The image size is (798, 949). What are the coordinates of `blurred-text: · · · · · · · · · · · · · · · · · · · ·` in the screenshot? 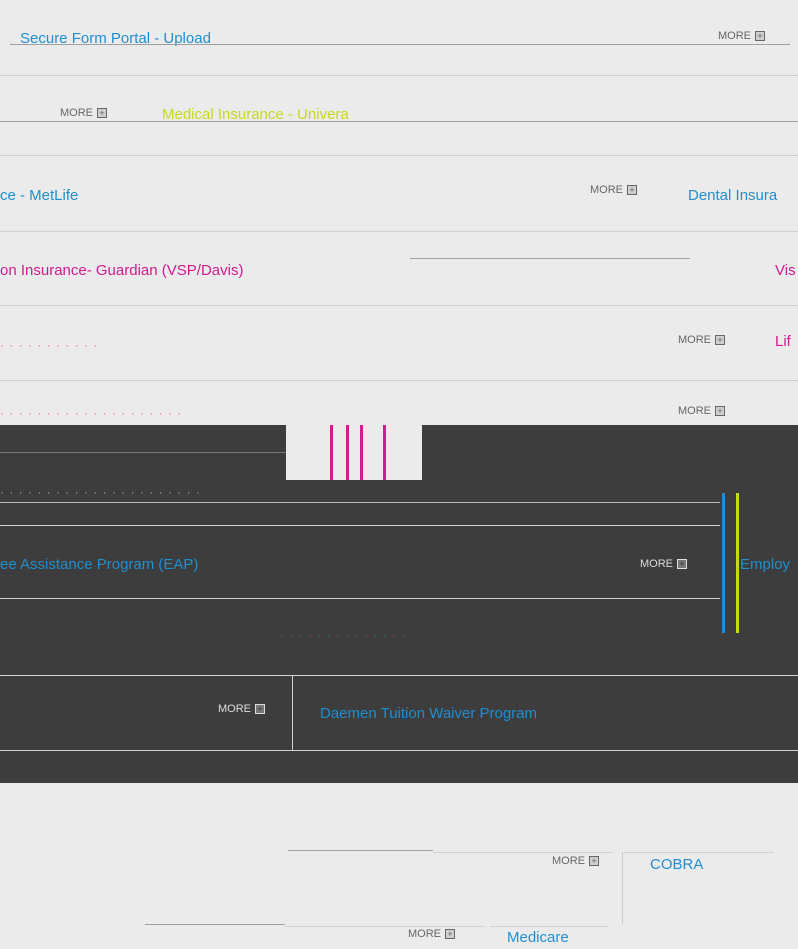 It's located at (91, 413).